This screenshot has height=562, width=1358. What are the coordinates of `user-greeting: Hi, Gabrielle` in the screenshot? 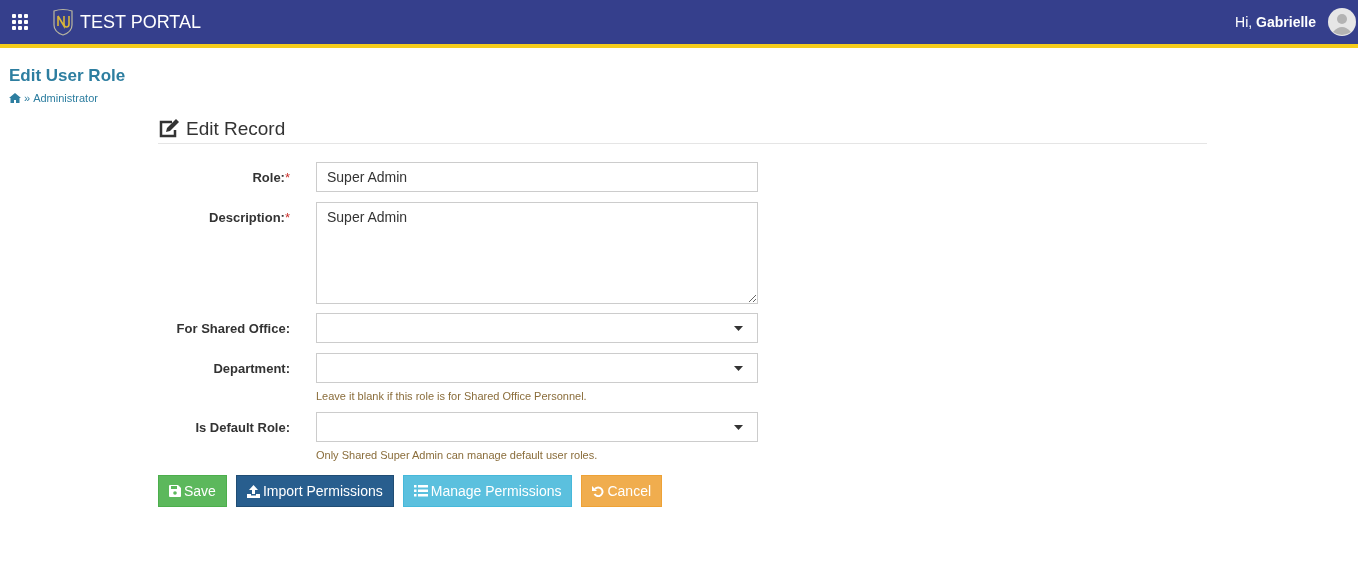 It's located at (1275, 22).